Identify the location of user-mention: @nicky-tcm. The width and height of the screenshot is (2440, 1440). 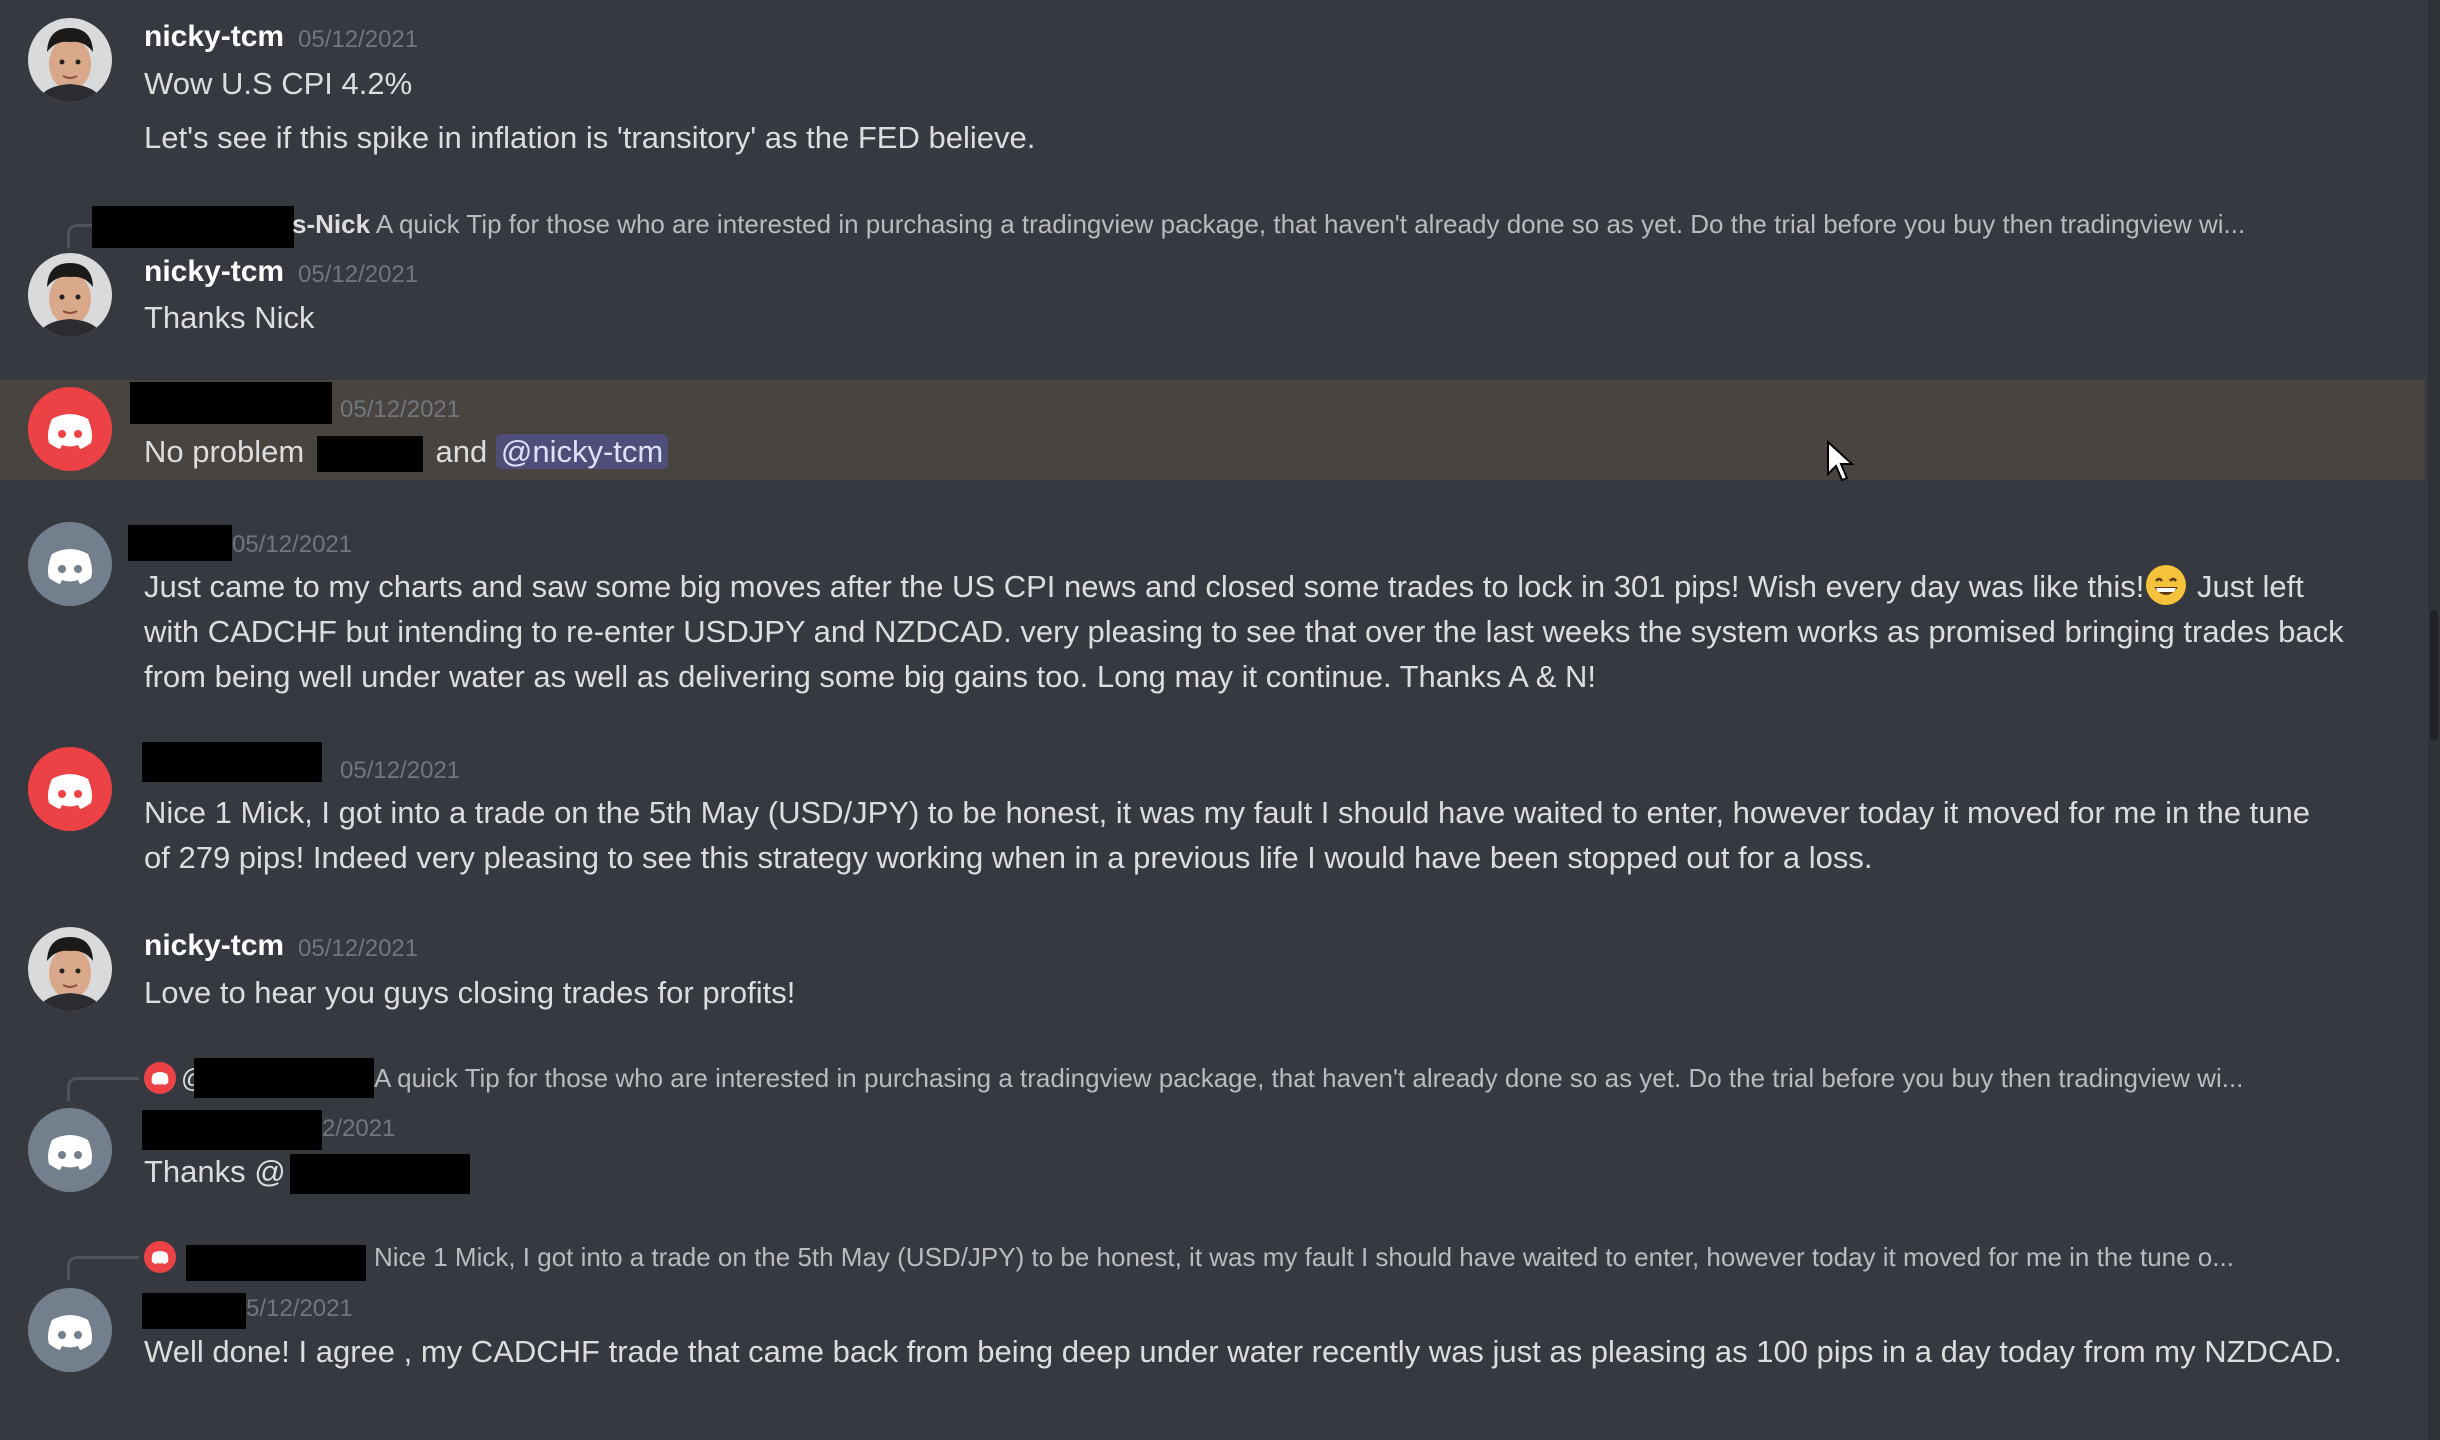
(582, 451).